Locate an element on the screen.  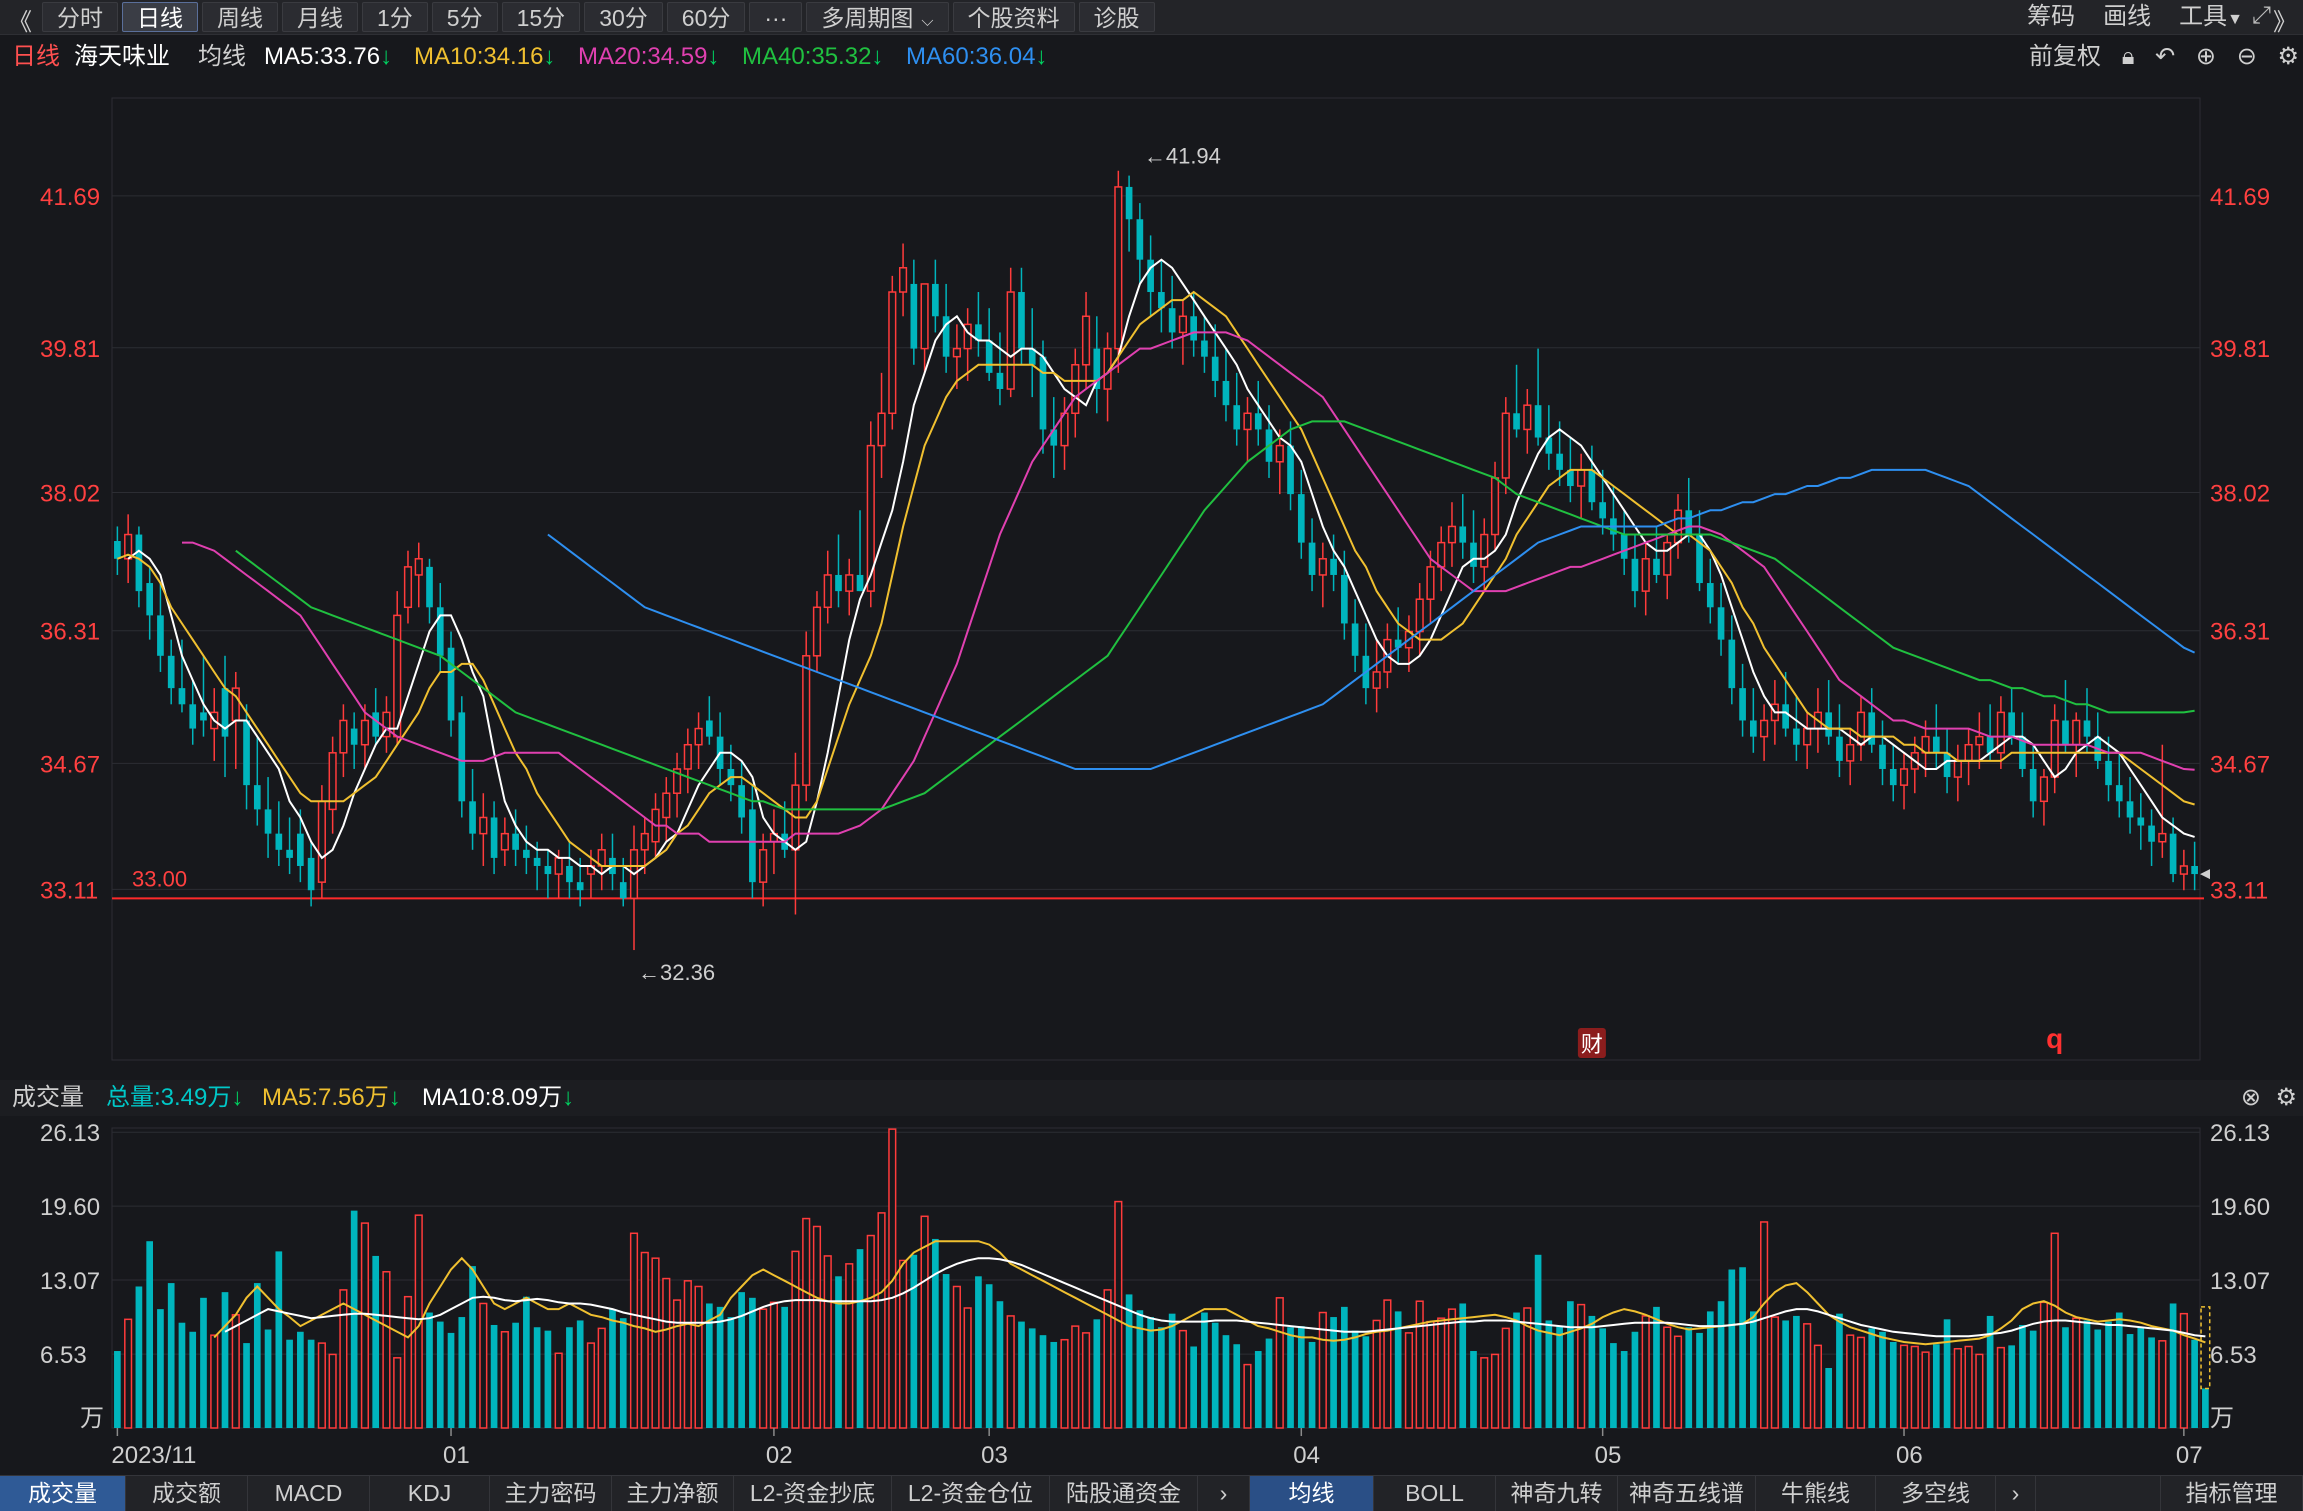
y-tick-label-left: 41.69 is located at coordinates (70, 197).